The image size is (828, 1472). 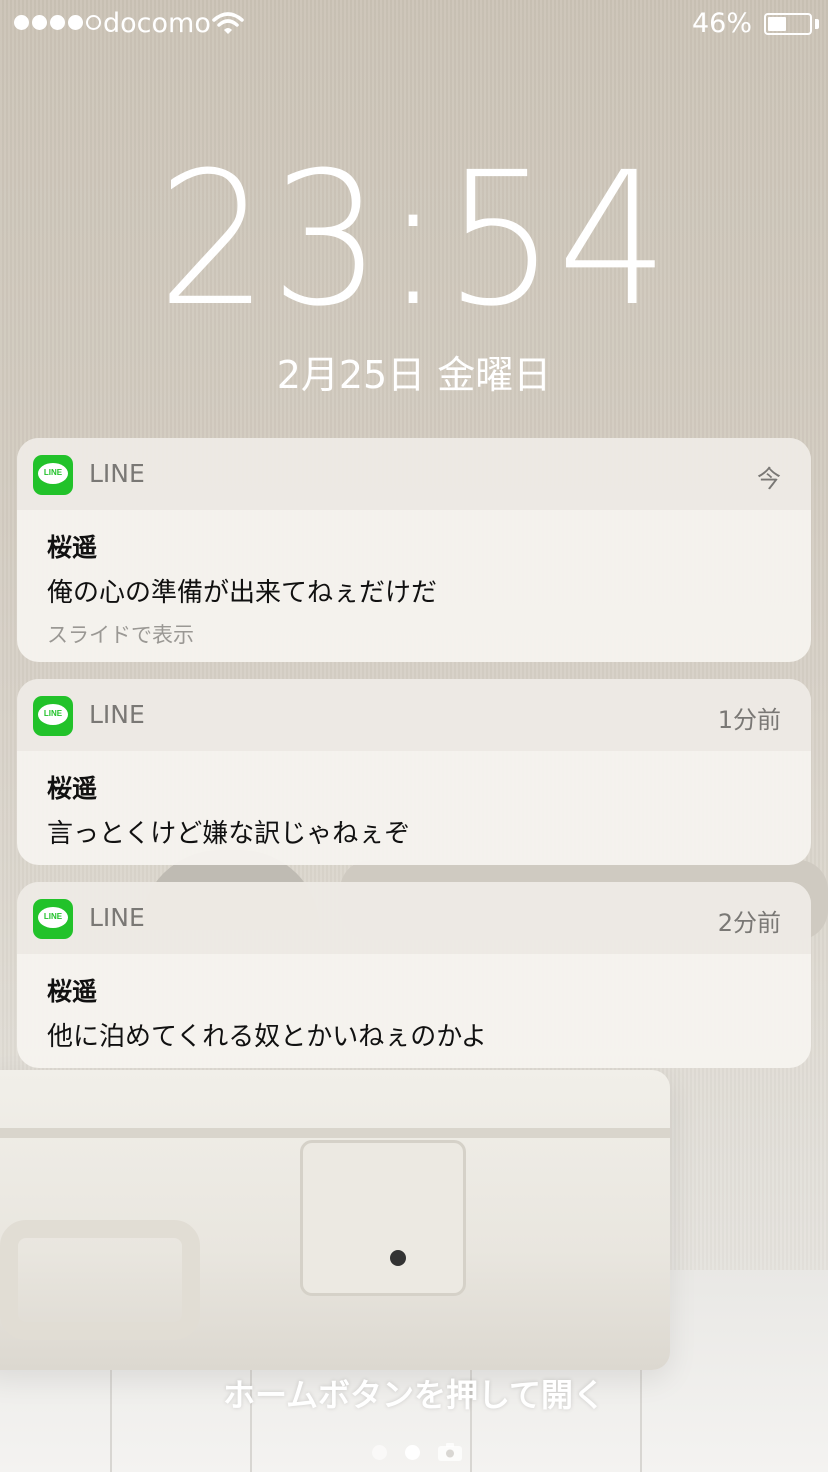 What do you see at coordinates (450, 1452) in the screenshot?
I see `camera-icon` at bounding box center [450, 1452].